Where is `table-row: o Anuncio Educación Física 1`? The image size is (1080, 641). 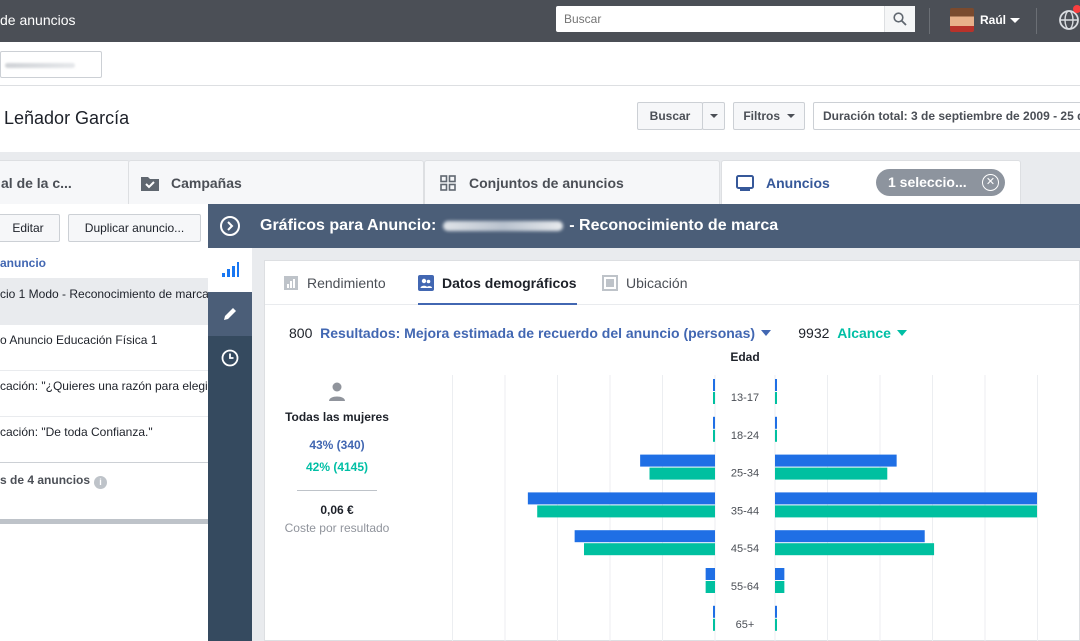 table-row: o Anuncio Educación Física 1 is located at coordinates (104, 347).